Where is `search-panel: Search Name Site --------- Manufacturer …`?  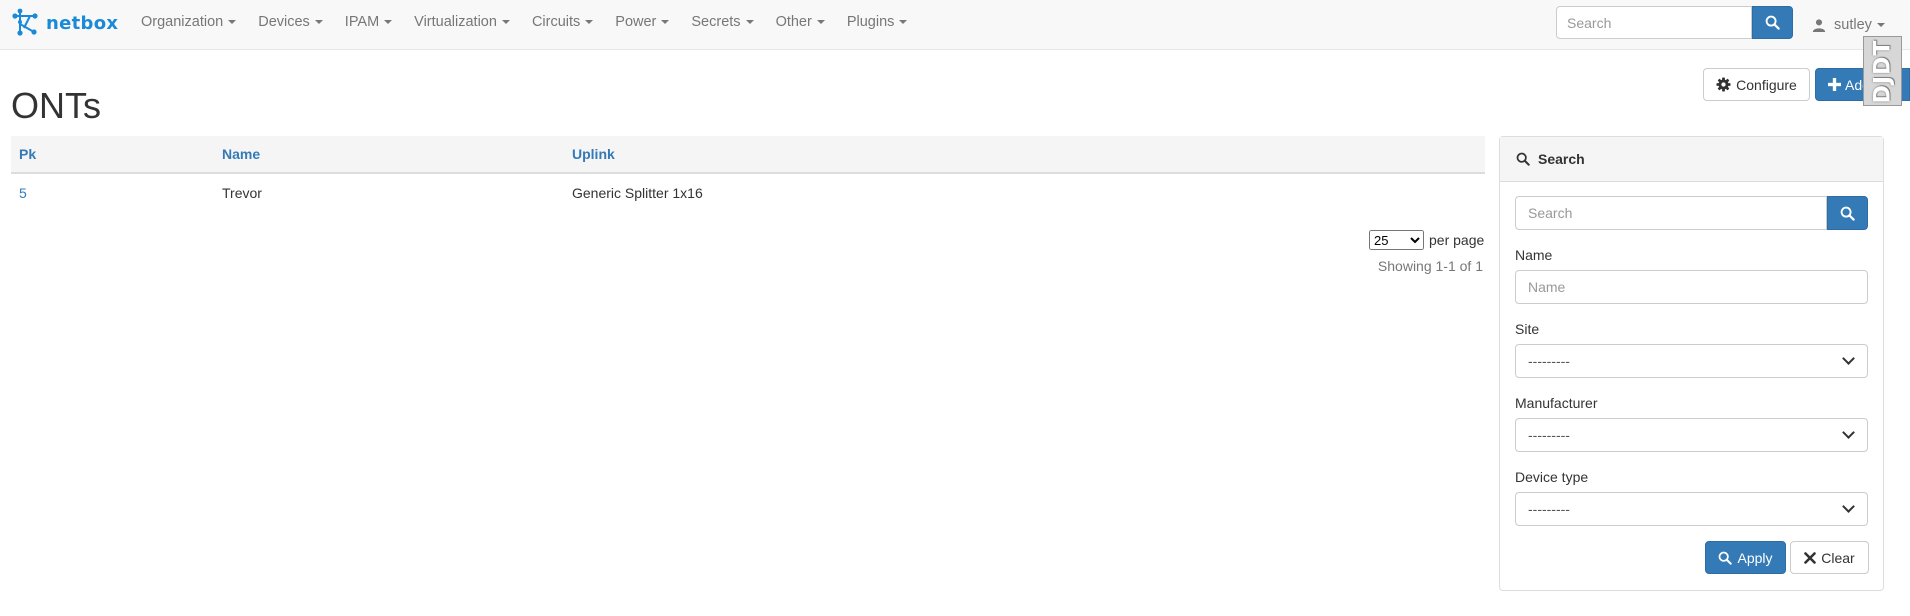 search-panel: Search Name Site --------- Manufacturer … is located at coordinates (1691, 363).